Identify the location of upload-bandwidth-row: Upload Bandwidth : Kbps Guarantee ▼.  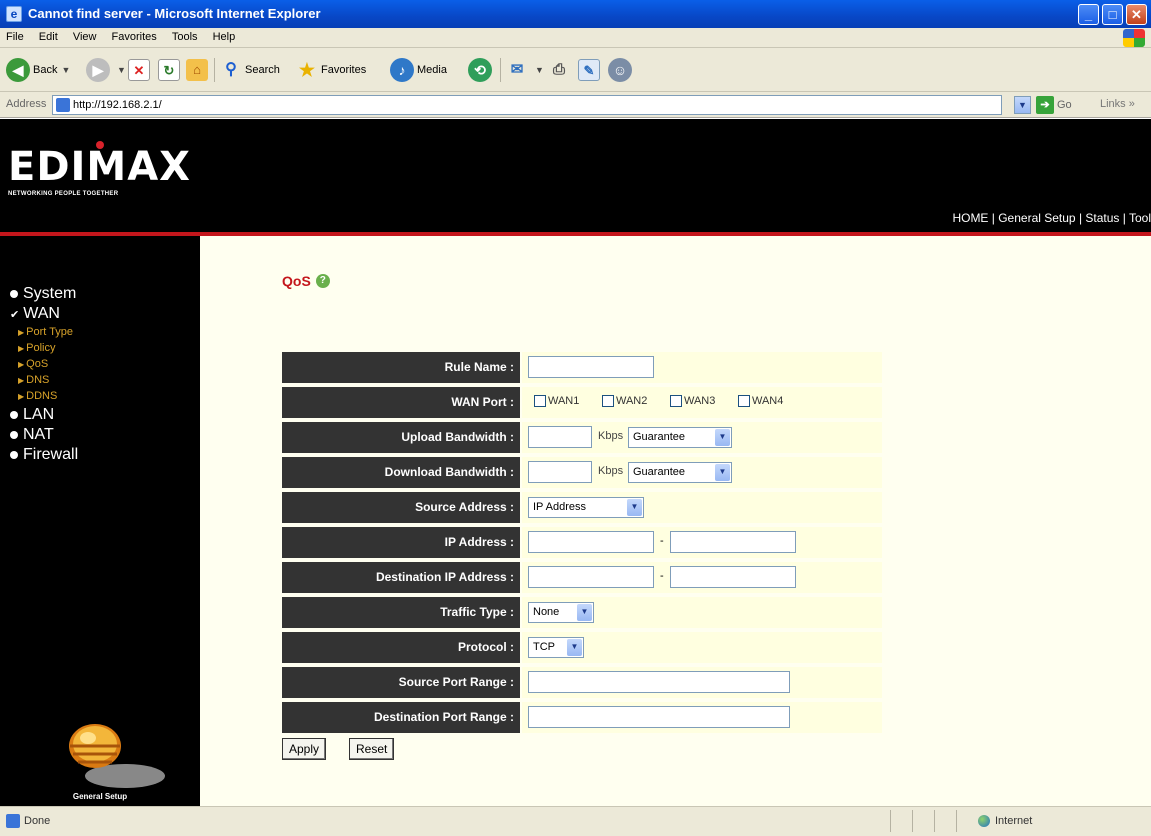
(582, 437).